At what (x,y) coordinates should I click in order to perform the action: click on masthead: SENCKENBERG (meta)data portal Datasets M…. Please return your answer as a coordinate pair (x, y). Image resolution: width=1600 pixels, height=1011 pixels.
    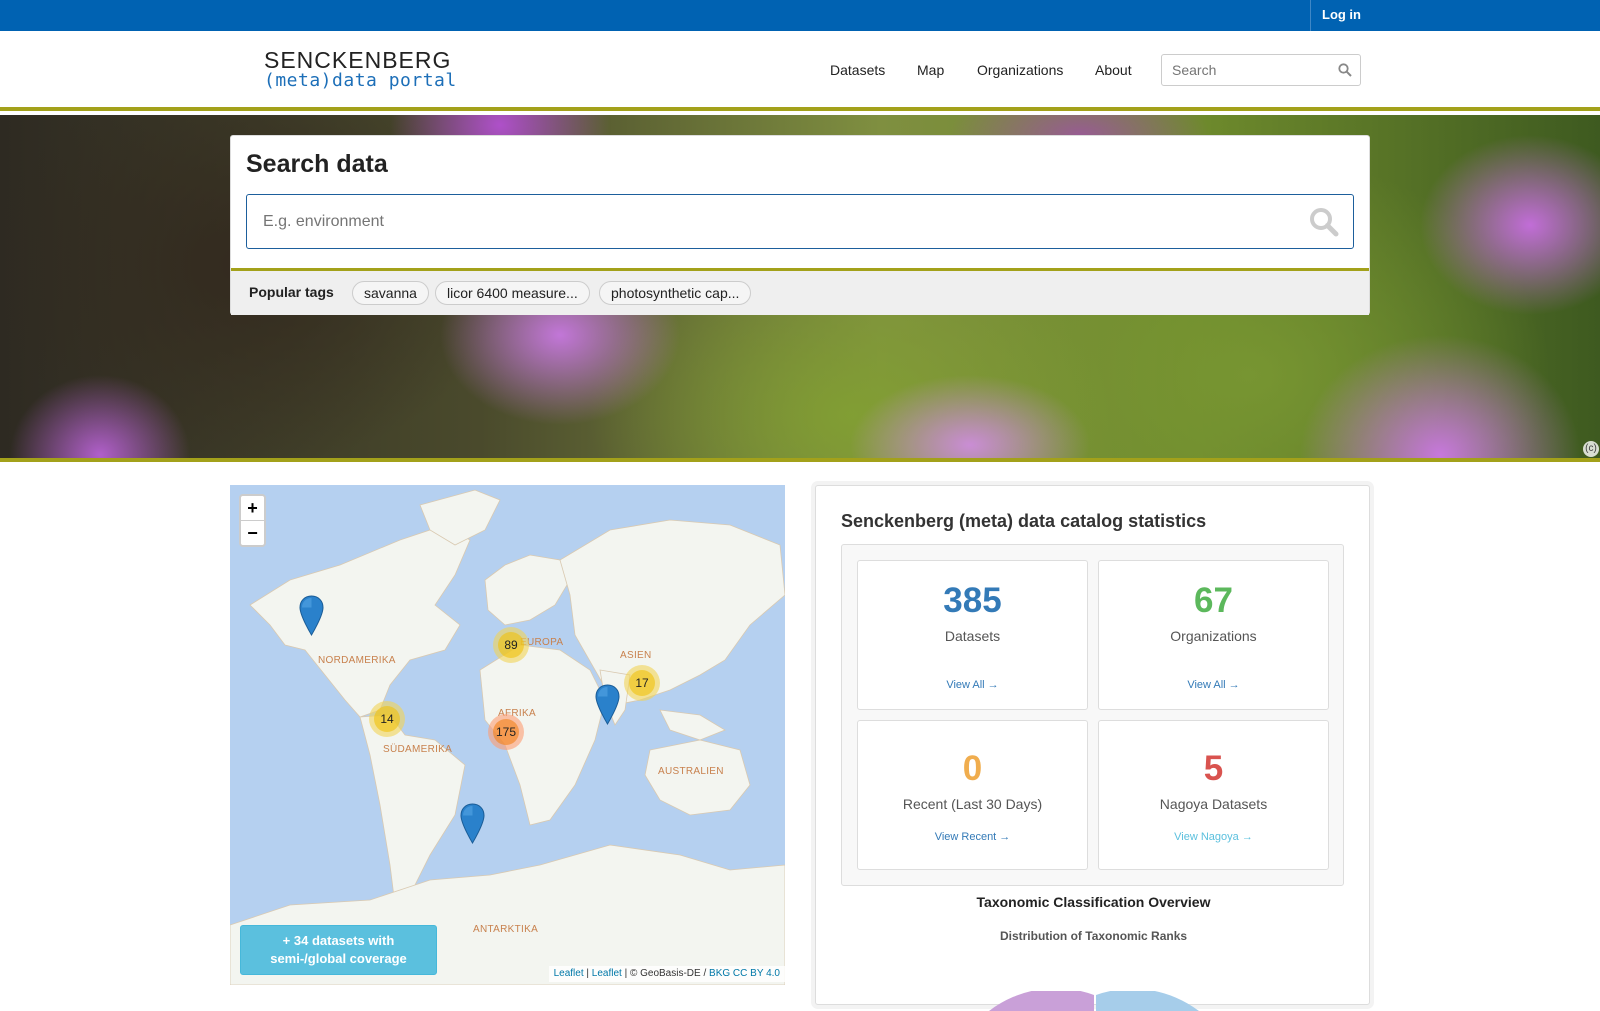
    Looking at the image, I should click on (800, 71).